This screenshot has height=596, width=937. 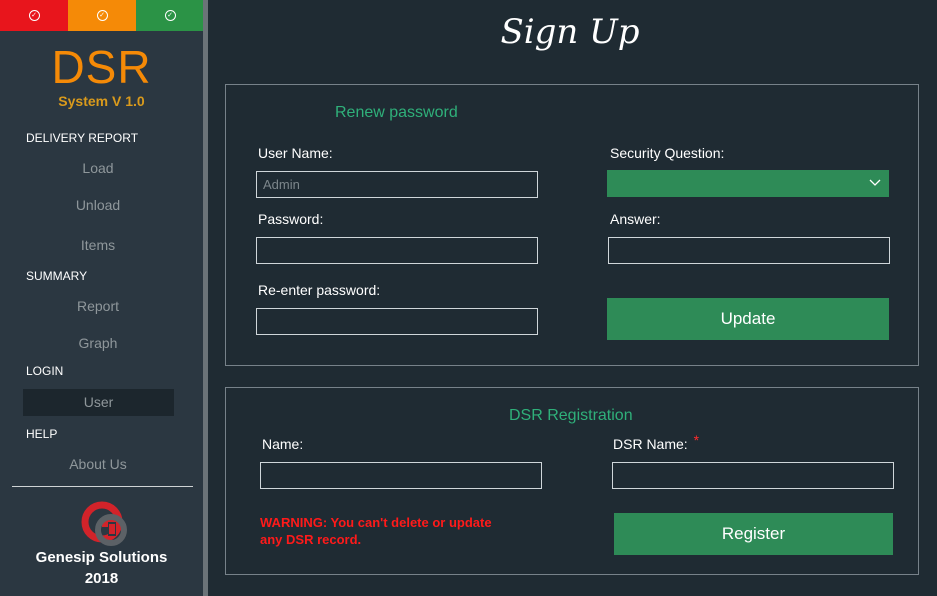 What do you see at coordinates (283, 444) in the screenshot?
I see `name-label: Name:` at bounding box center [283, 444].